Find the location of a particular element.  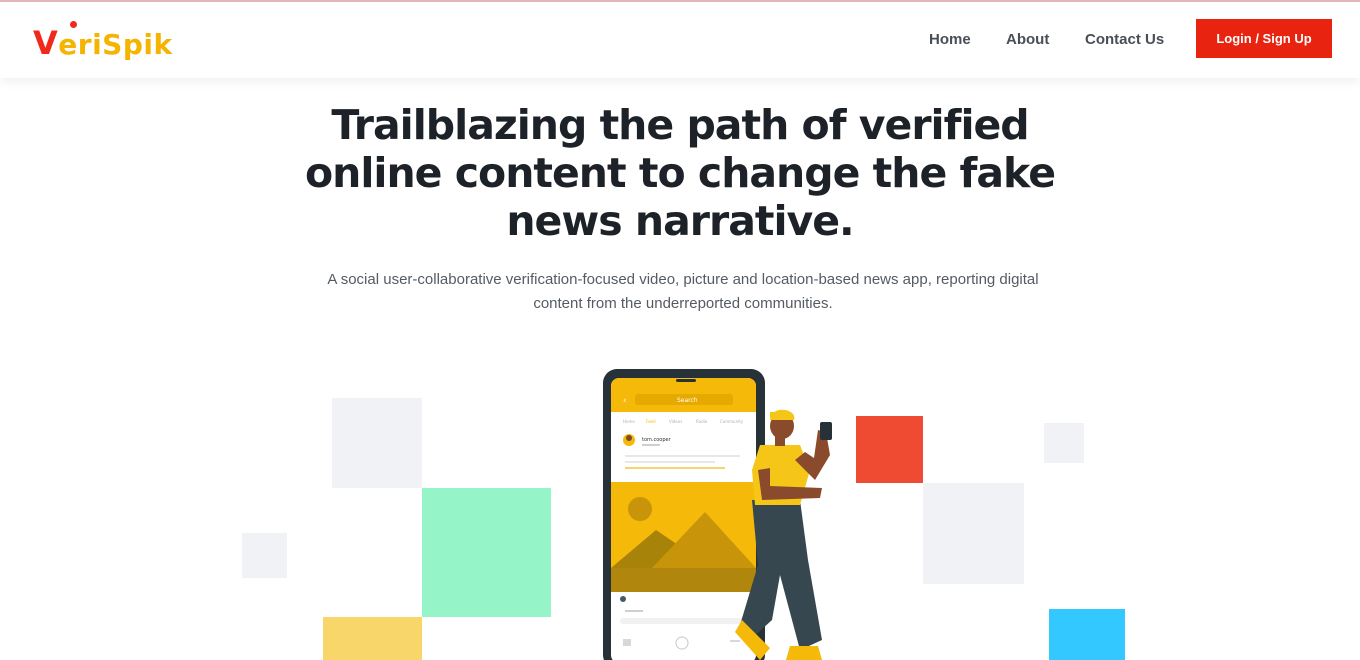

nav-about: About is located at coordinates (1027, 39).